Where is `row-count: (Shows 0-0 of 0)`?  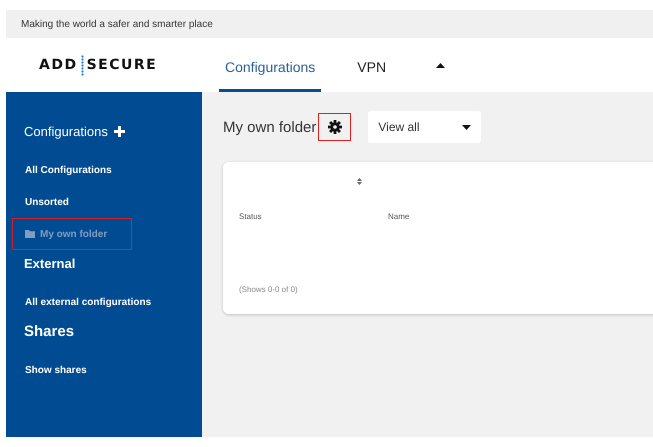 row-count: (Shows 0-0 of 0) is located at coordinates (269, 289).